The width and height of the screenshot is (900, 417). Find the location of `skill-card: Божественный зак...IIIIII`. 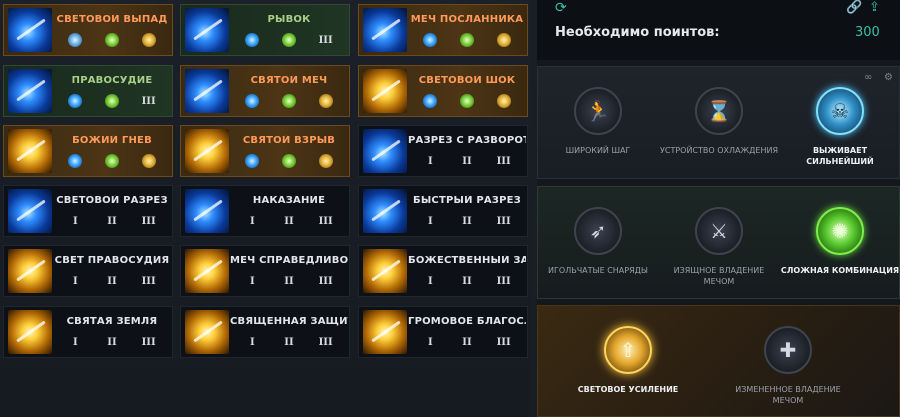

skill-card: Божественный зак...IIIIII is located at coordinates (443, 271).